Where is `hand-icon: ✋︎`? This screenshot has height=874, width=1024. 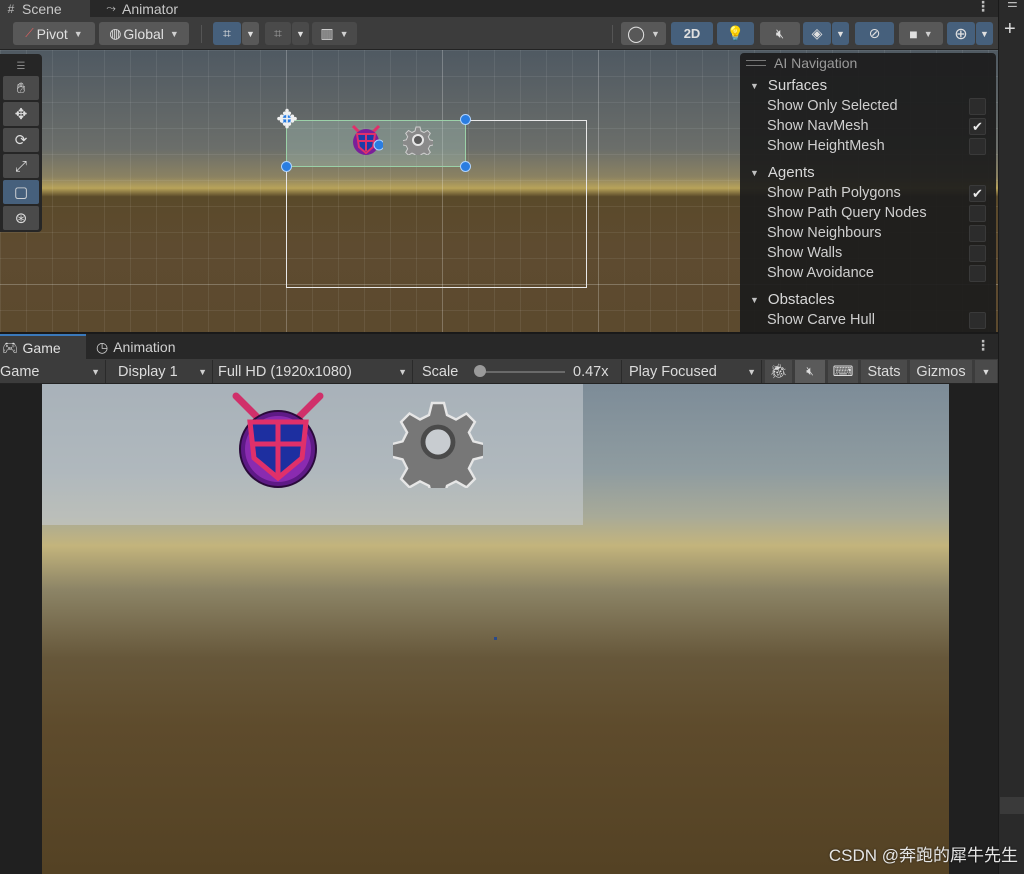 hand-icon: ✋︎ is located at coordinates (21, 88).